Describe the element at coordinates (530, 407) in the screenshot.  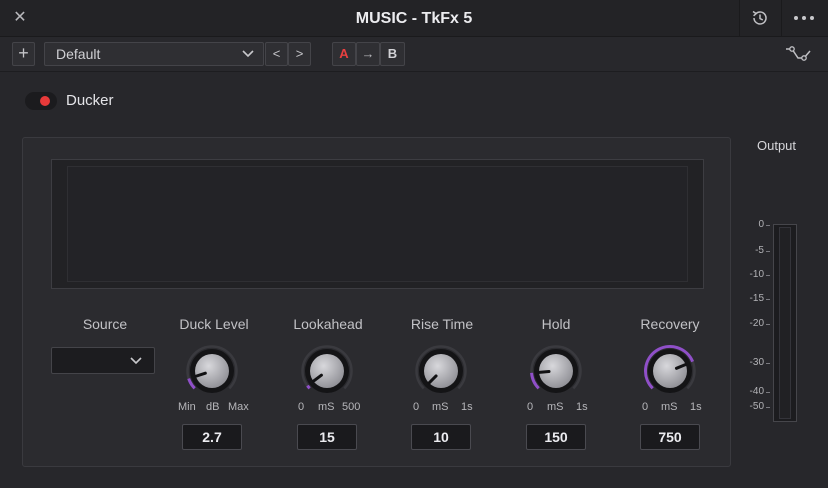
I see `hold-scale-min: 0` at that location.